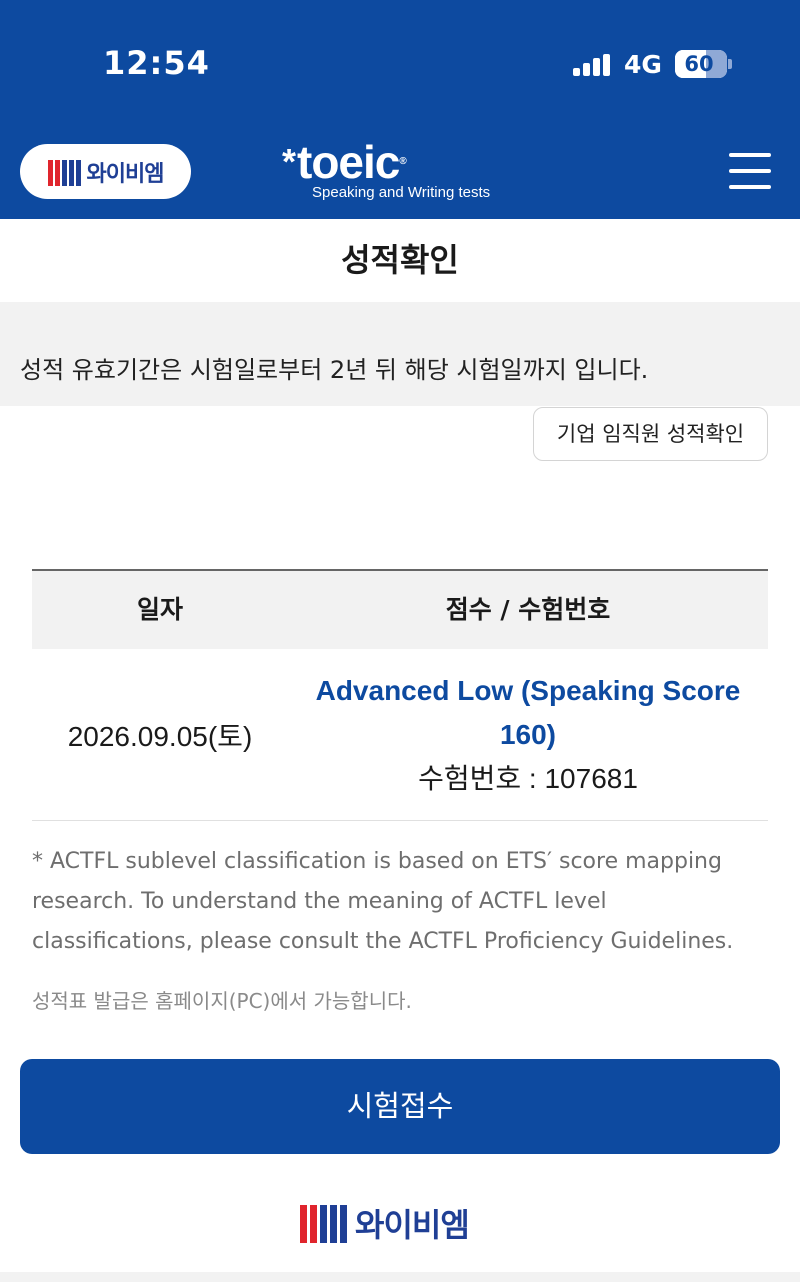 This screenshot has height=1282, width=800. Describe the element at coordinates (400, 260) in the screenshot. I see `page-title: 성적확인` at that location.